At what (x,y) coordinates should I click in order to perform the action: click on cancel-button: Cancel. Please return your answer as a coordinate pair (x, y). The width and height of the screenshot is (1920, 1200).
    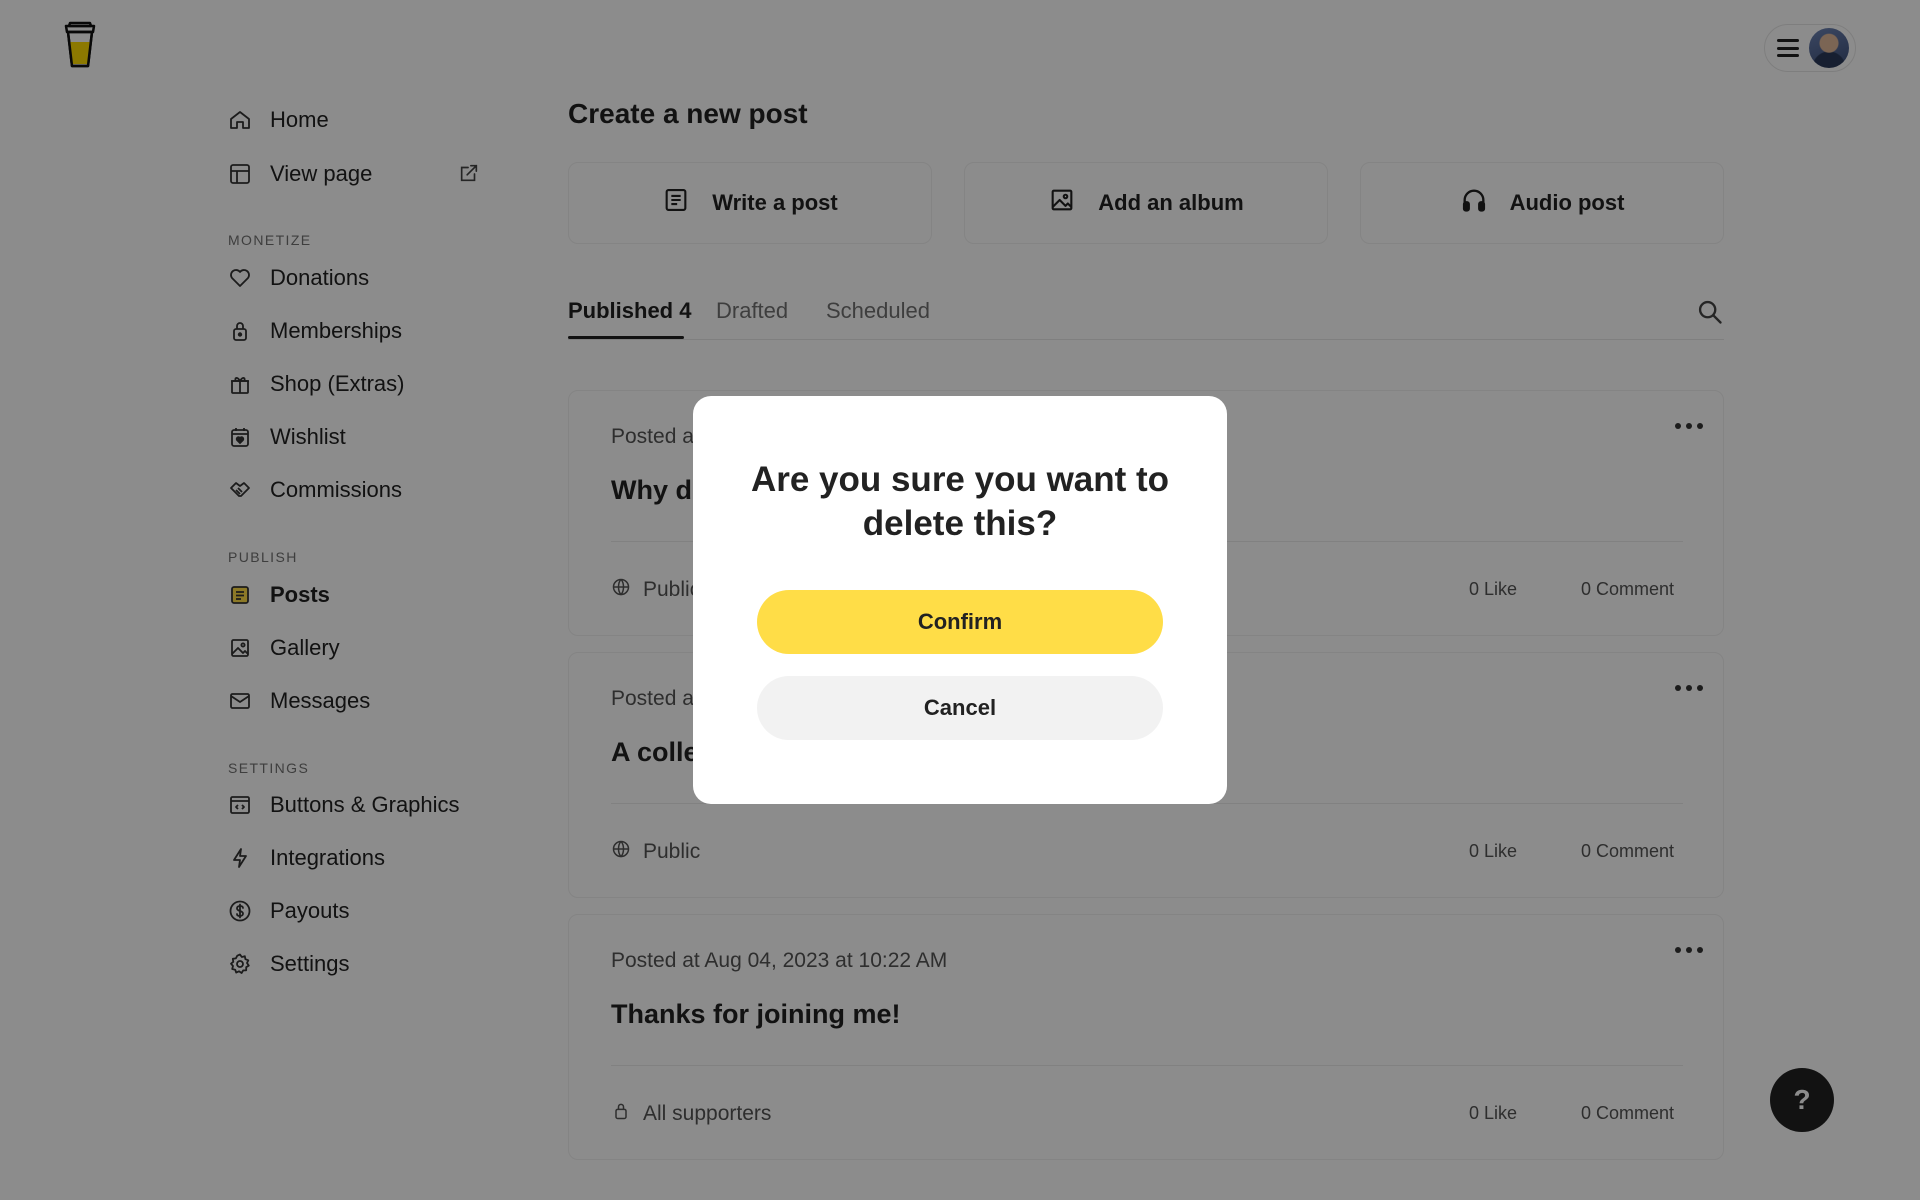
    Looking at the image, I should click on (960, 708).